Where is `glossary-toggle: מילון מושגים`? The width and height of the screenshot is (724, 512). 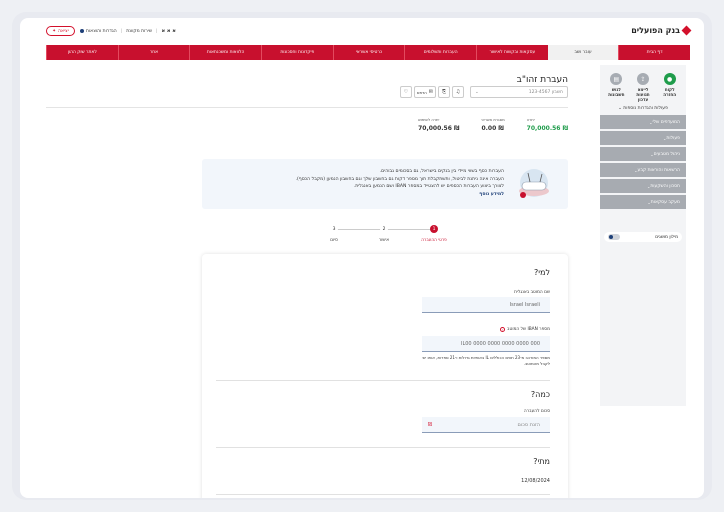 glossary-toggle: מילון מושגים is located at coordinates (643, 237).